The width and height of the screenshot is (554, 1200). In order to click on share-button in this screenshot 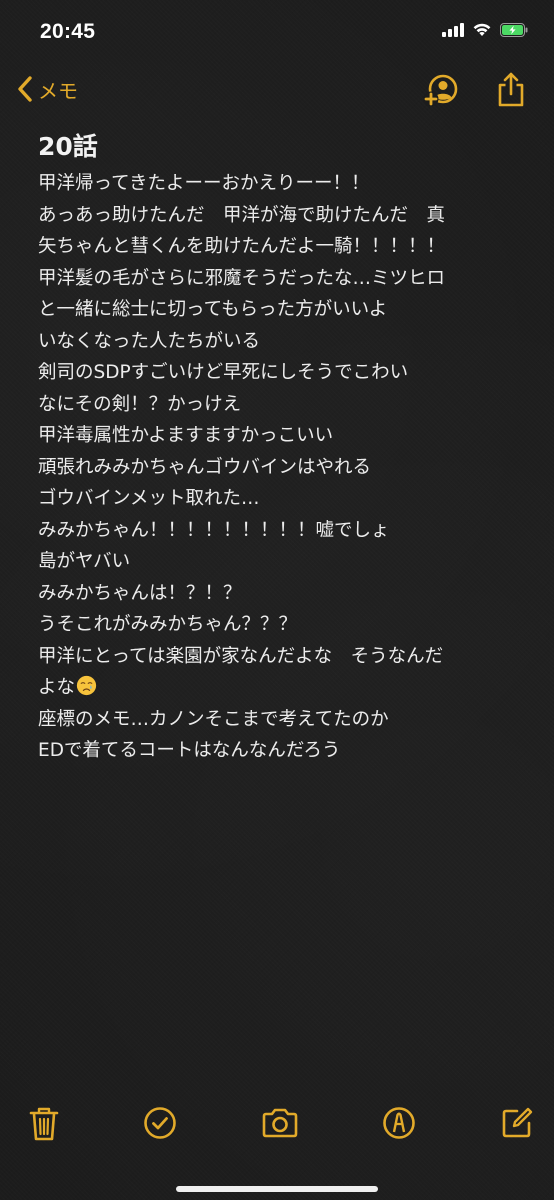, I will do `click(511, 92)`.